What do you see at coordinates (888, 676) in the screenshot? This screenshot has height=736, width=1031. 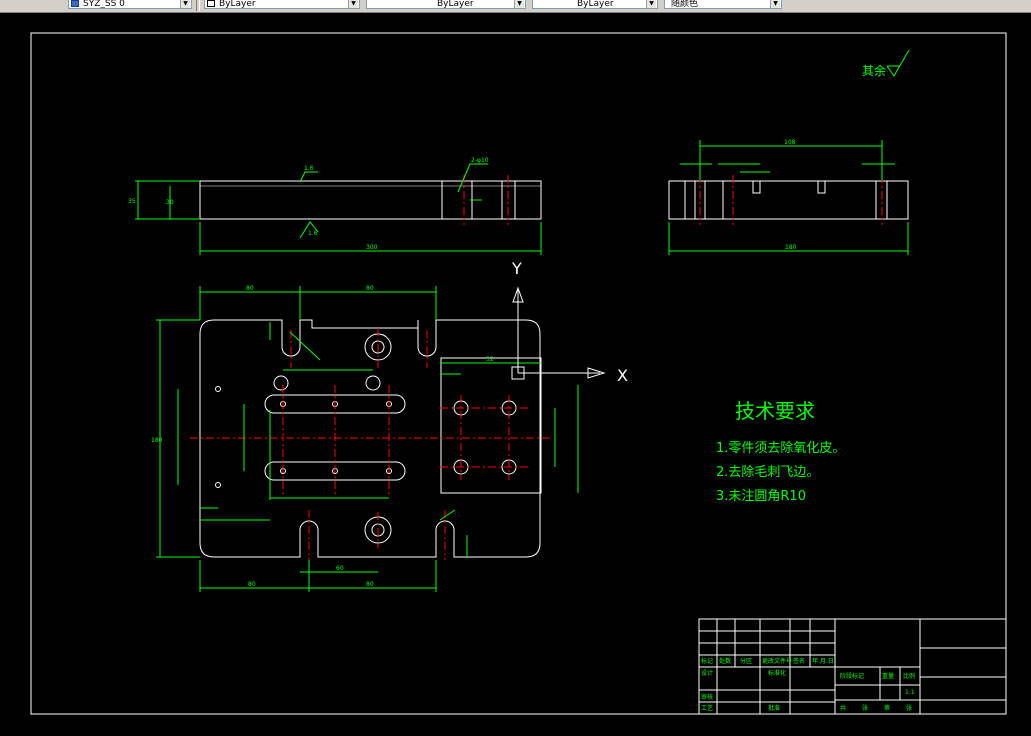 I see `tb-info: 重量` at bounding box center [888, 676].